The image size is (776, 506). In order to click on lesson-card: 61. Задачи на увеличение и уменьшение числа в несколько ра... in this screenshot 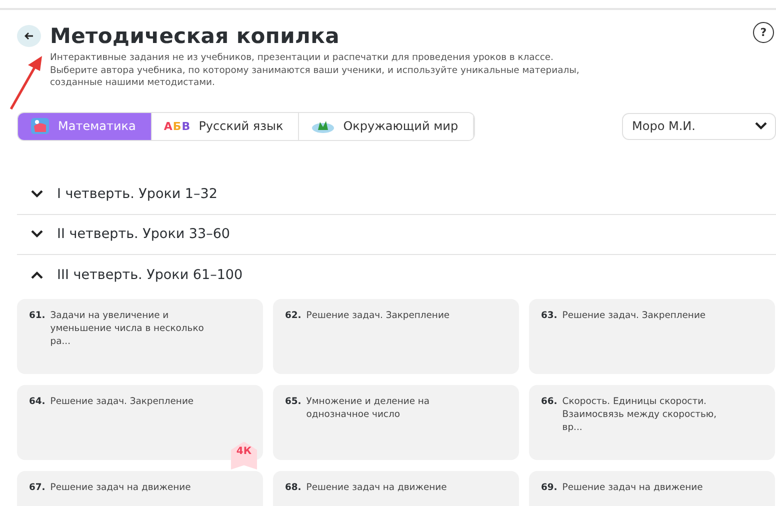, I will do `click(140, 336)`.